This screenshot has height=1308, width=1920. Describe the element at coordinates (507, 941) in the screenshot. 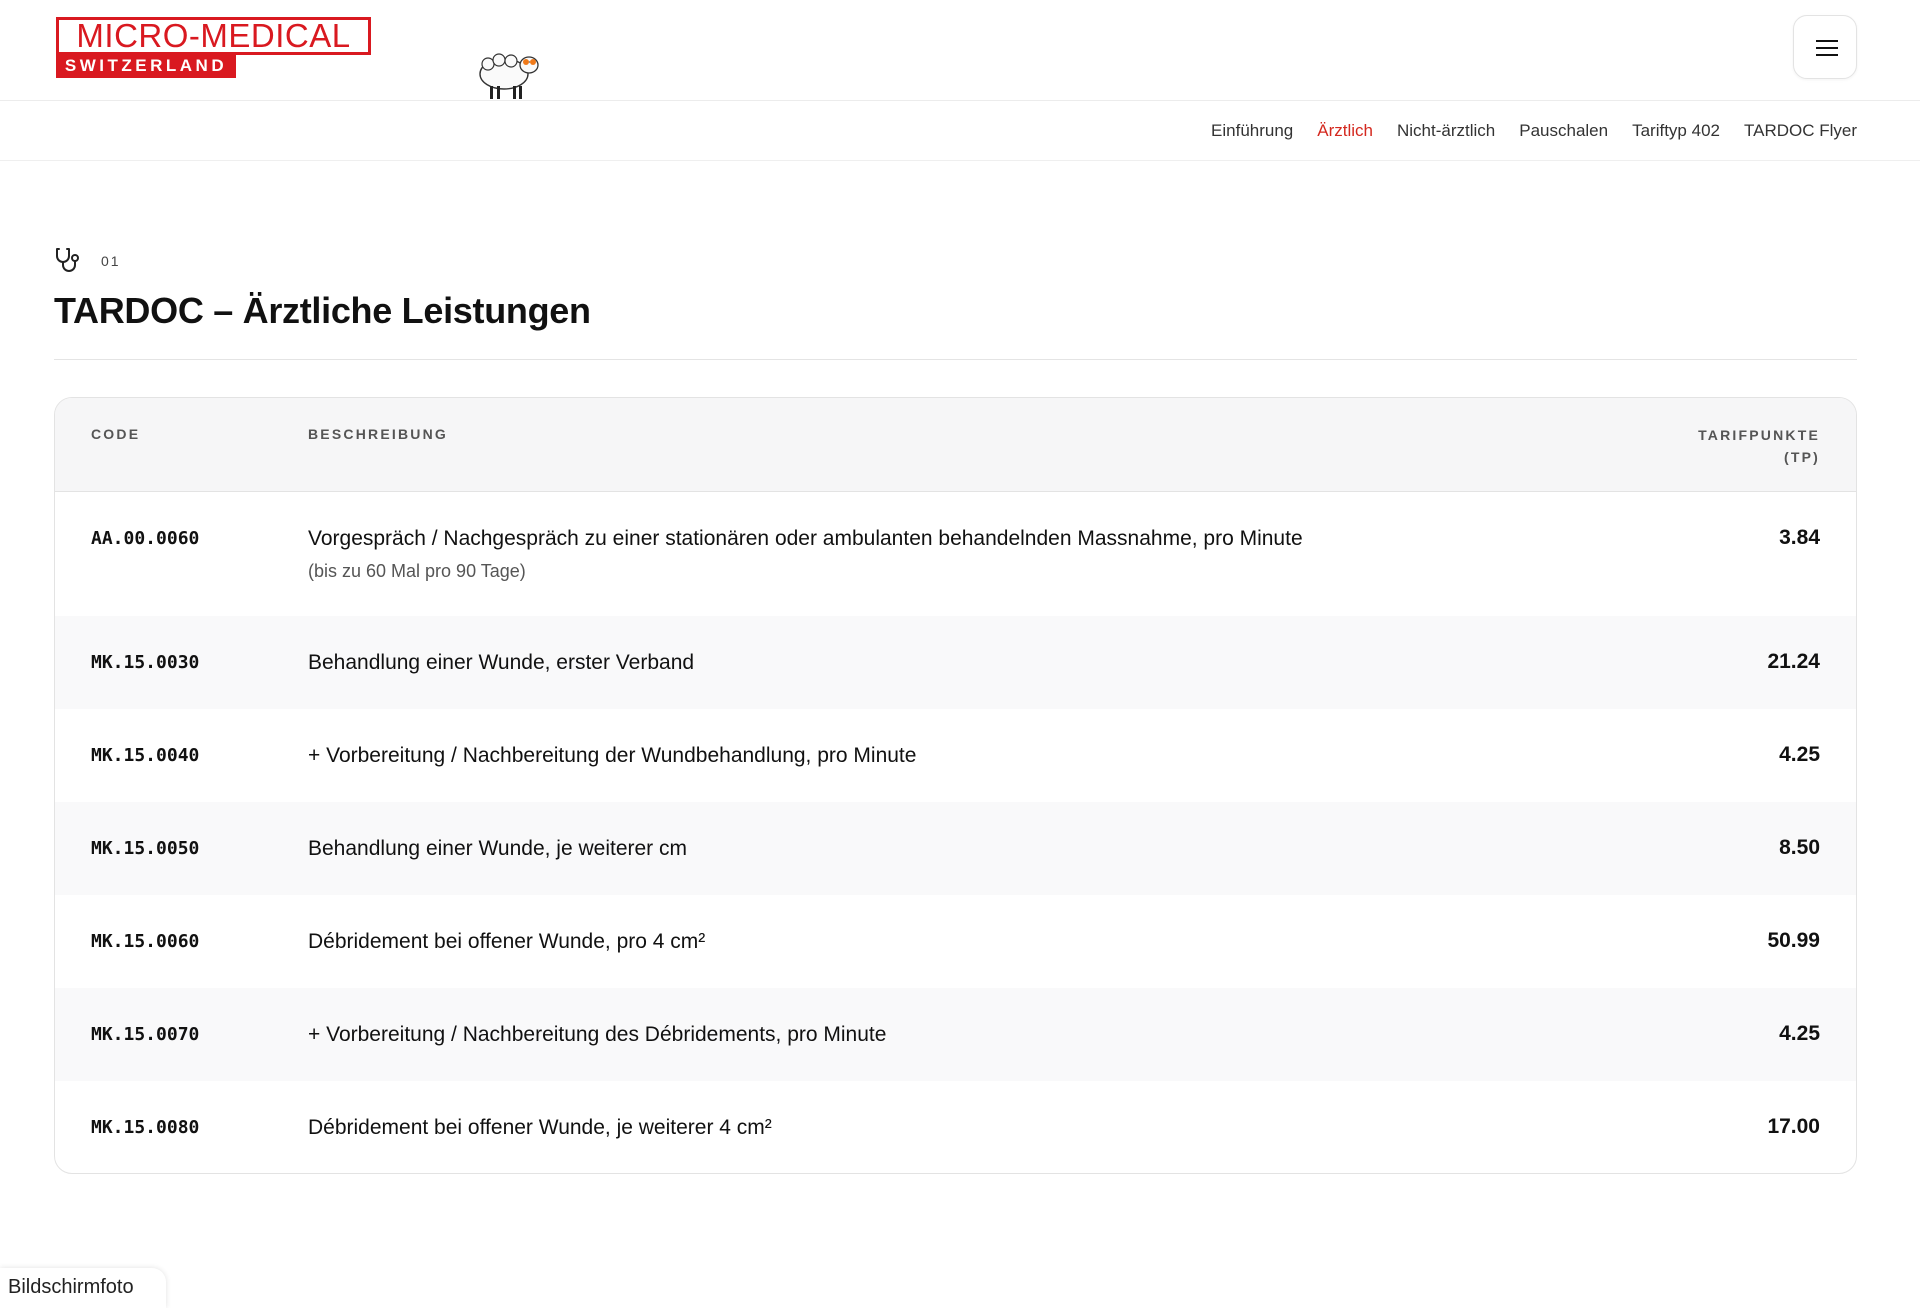

I see `row-description: Débridement bei offener Wunde, pro 4 cm²` at that location.